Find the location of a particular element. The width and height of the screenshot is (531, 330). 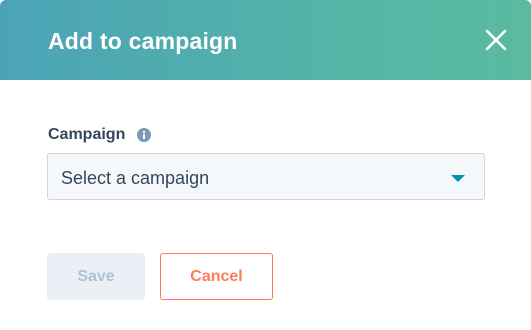

campaign-select-value: Select a campaign is located at coordinates (135, 178).